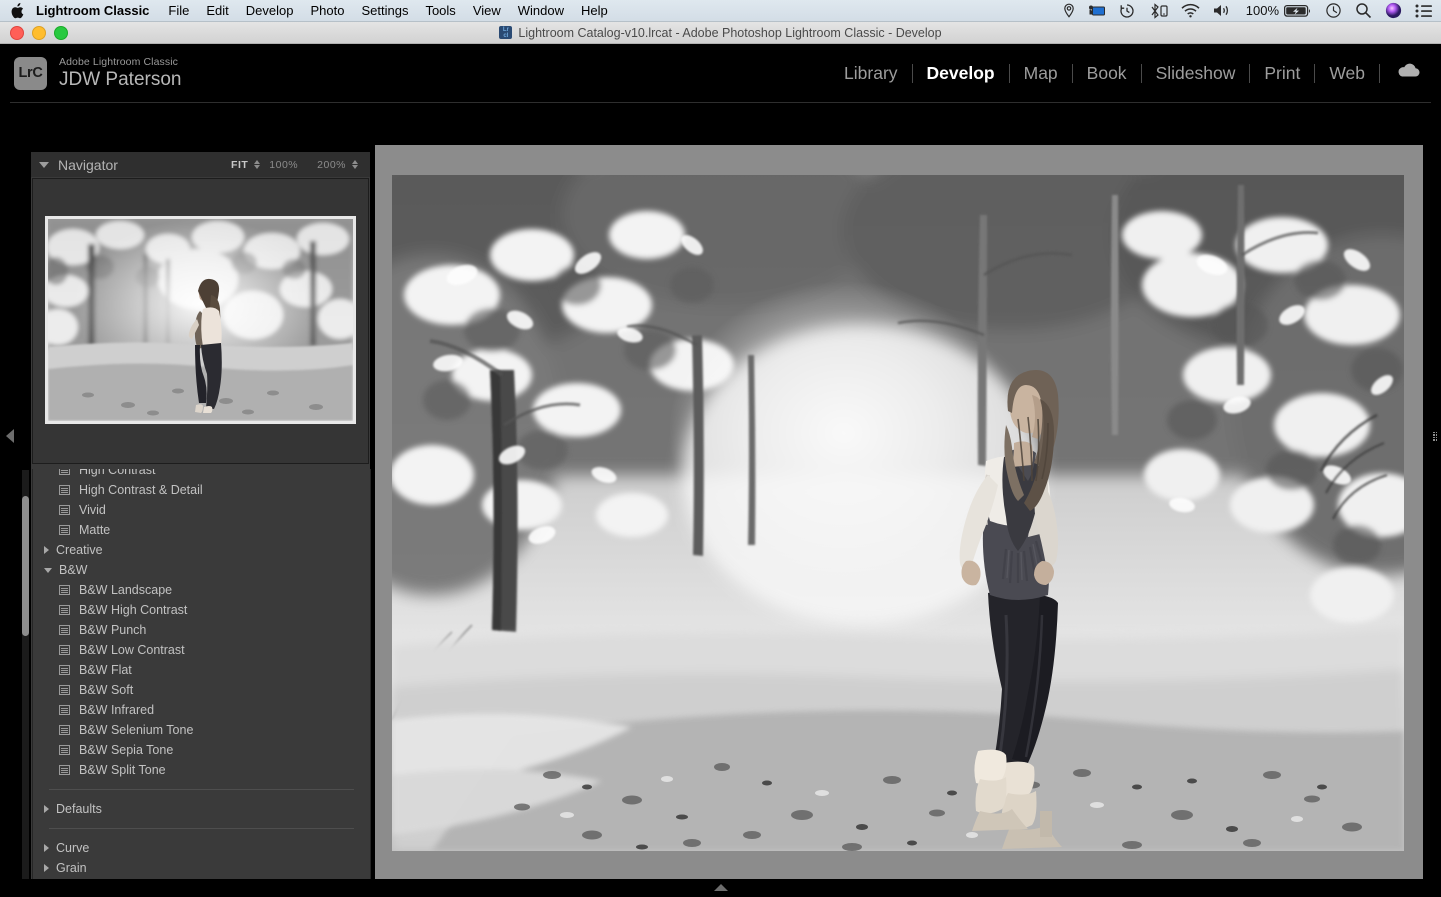 This screenshot has height=897, width=1441. I want to click on preset-row-clipped: High Contrast, so click(201, 474).